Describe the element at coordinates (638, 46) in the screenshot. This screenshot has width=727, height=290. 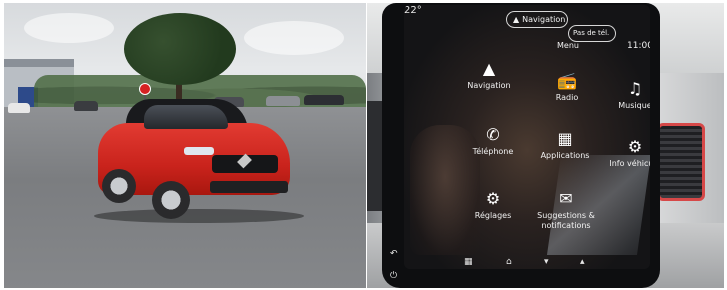
I see `clock: 11:00` at that location.